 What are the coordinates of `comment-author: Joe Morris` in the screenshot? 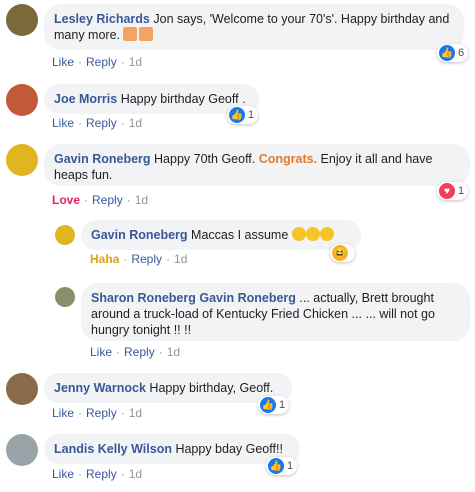 It's located at (85, 99).